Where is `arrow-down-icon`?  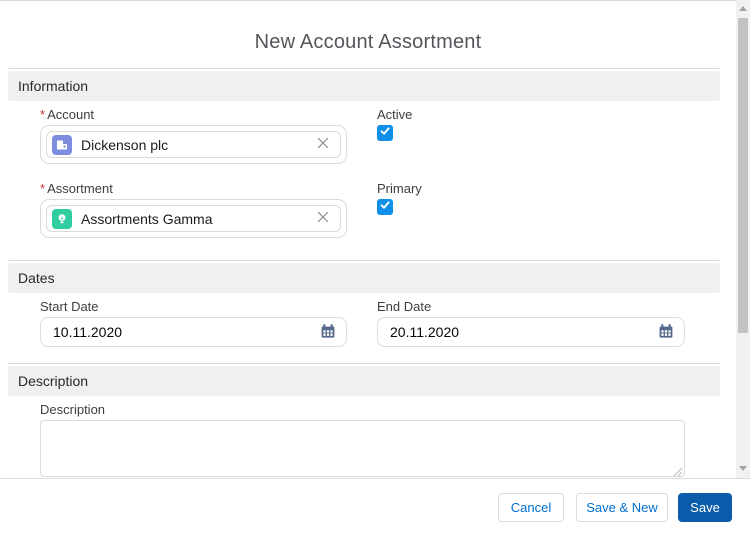 arrow-down-icon is located at coordinates (743, 468).